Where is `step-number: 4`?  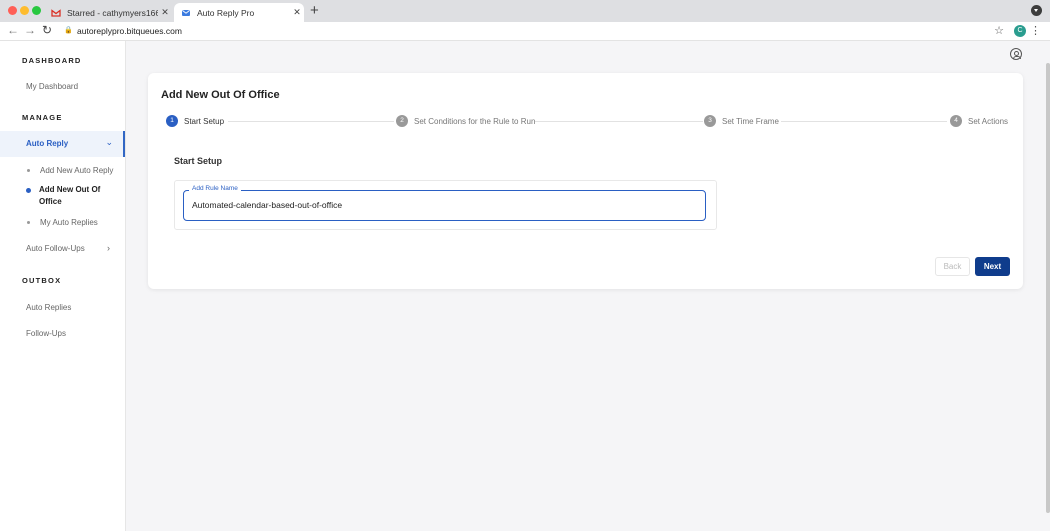
step-number: 4 is located at coordinates (956, 121).